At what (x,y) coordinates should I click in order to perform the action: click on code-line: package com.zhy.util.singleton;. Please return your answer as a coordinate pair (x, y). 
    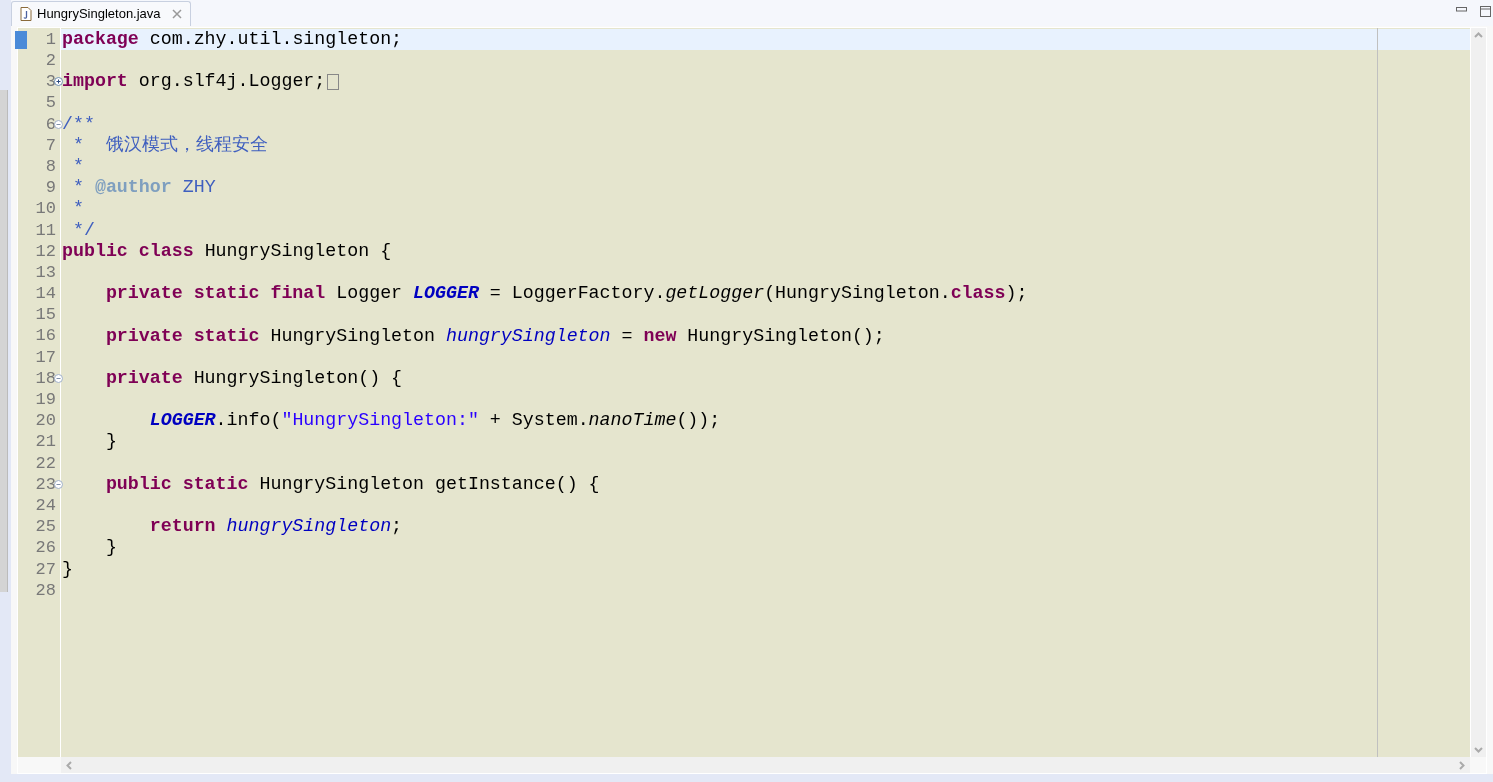
    Looking at the image, I should click on (232, 39).